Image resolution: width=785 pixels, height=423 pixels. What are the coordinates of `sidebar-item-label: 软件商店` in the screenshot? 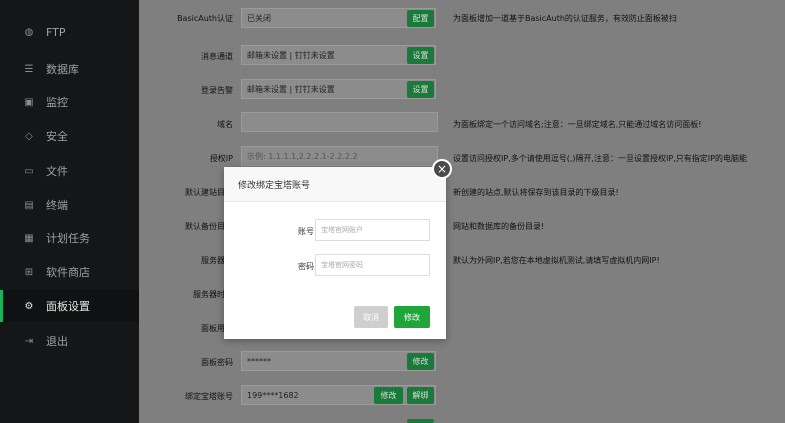 It's located at (68, 272).